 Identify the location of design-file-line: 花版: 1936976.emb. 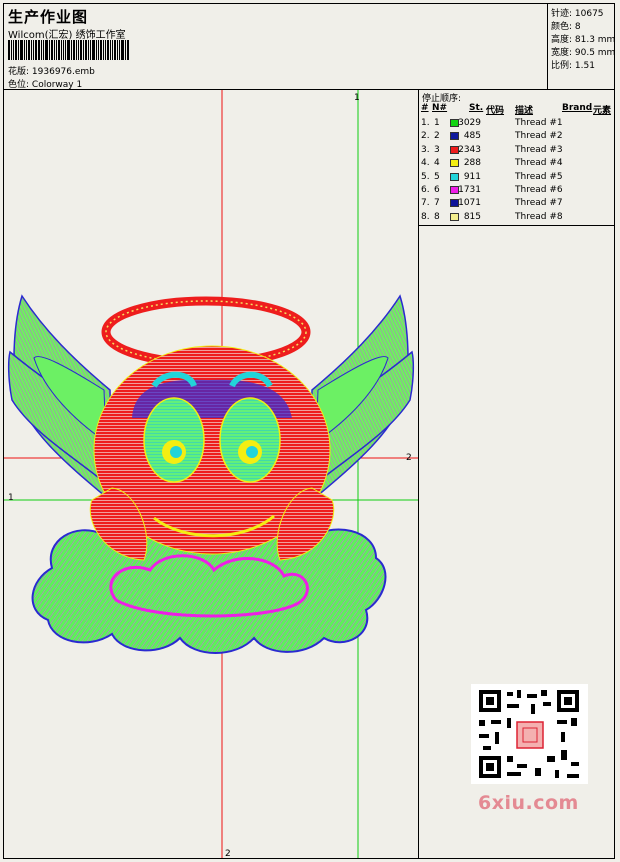
(51, 70).